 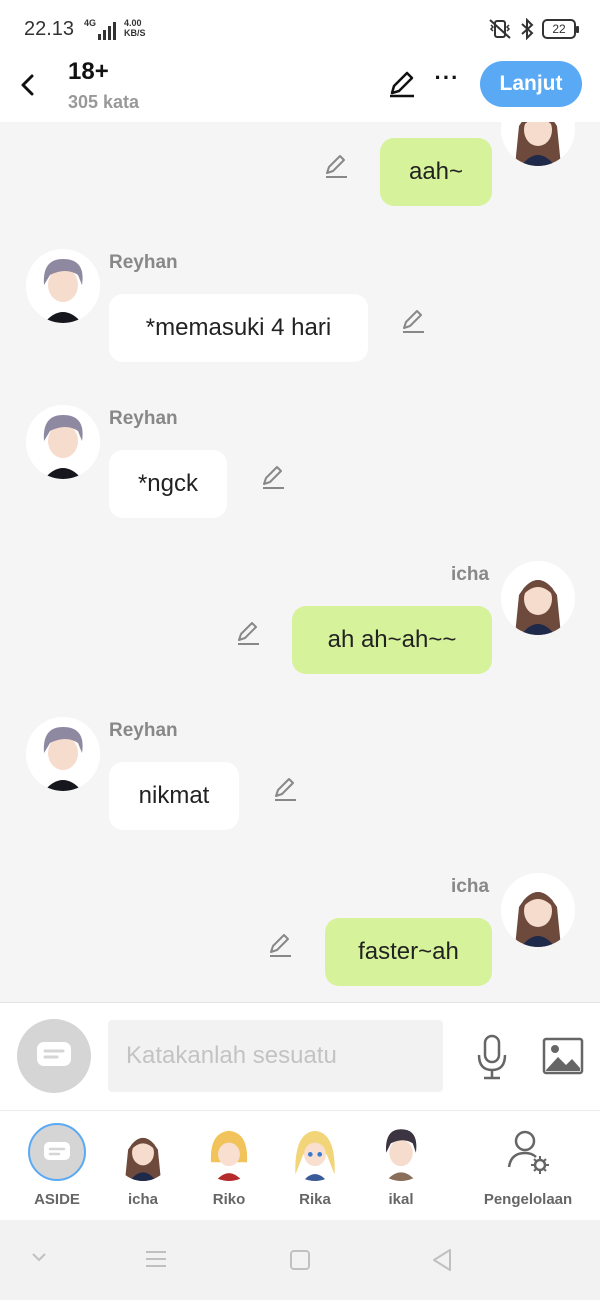 I want to click on home-icon, so click(x=300, y=1260).